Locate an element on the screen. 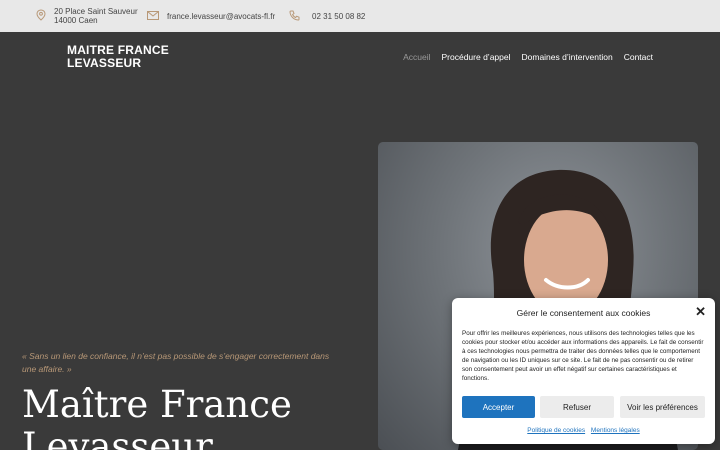  cookie-dialog-title: Gérer le consentement aux cookies is located at coordinates (583, 313).